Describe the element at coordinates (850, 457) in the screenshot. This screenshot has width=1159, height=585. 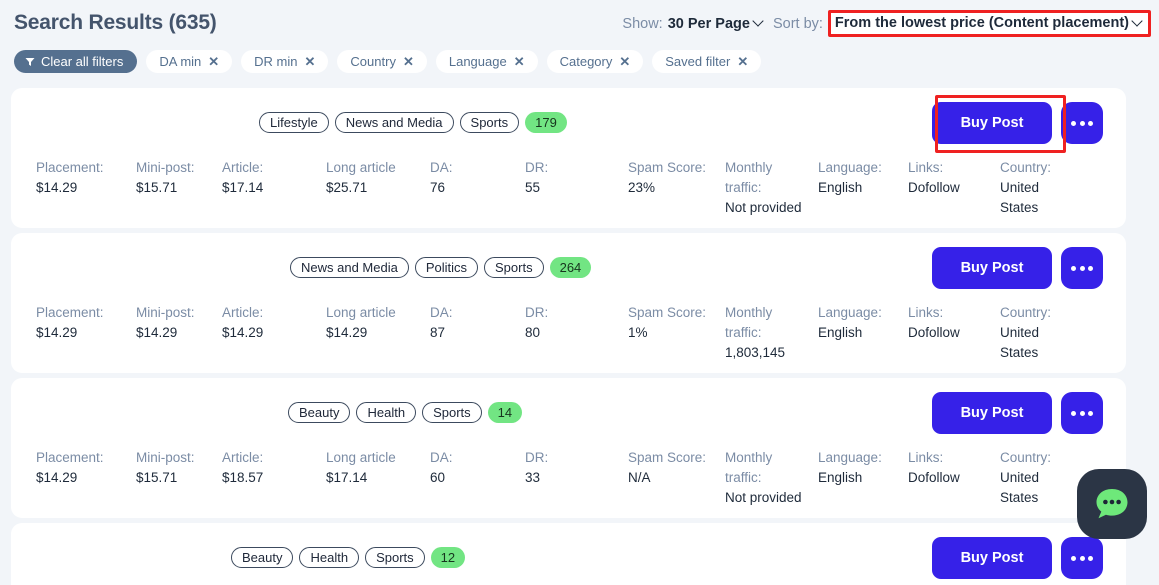
I see `metric-label: Language:` at that location.